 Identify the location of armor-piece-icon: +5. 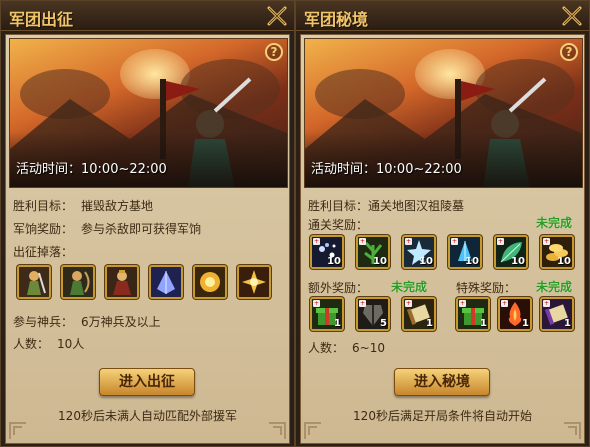
(373, 314).